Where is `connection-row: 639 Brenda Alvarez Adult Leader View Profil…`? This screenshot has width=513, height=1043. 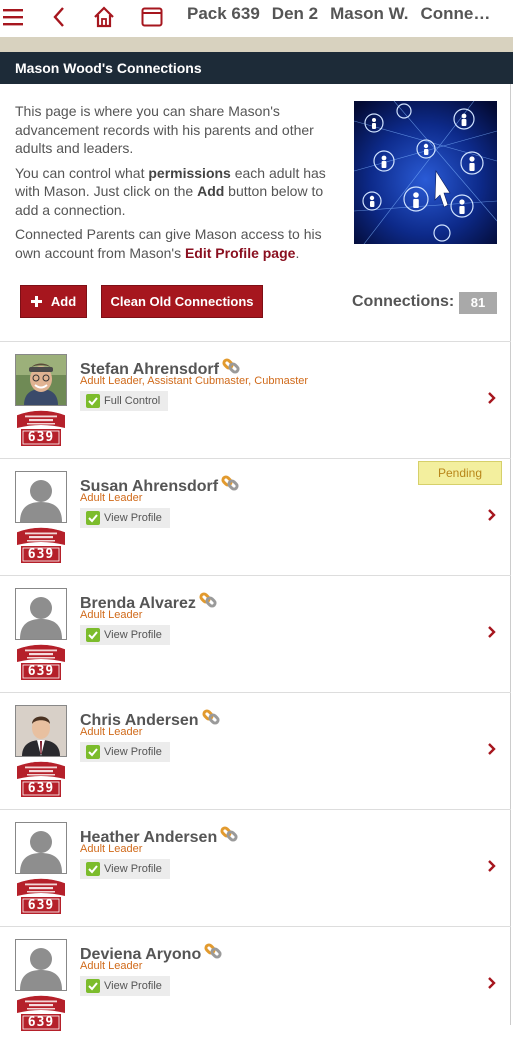 connection-row: 639 Brenda Alvarez Adult Leader View Profil… is located at coordinates (255, 633).